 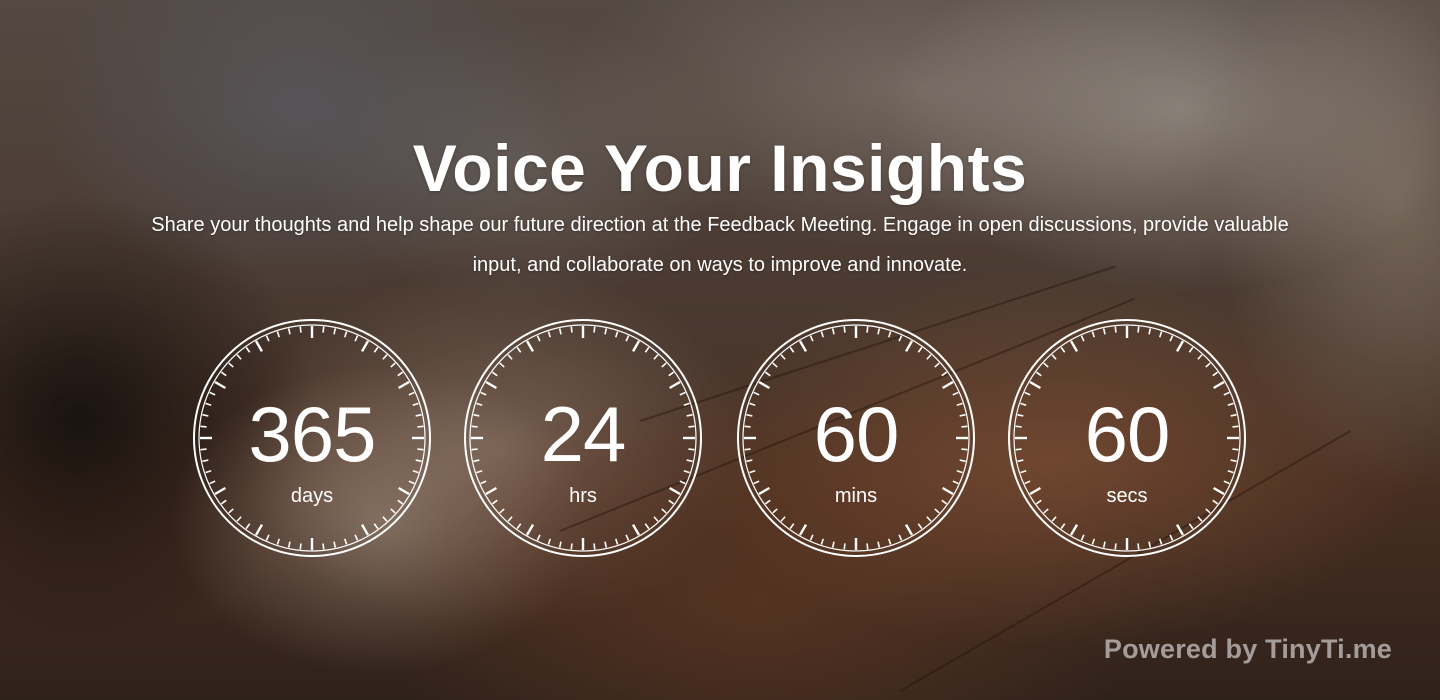 I want to click on minutes-value: 60, so click(x=856, y=434).